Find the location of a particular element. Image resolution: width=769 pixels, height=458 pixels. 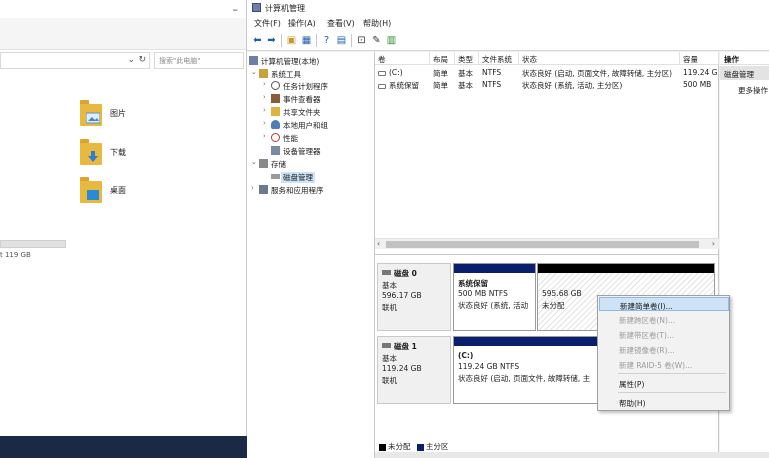

refresh-icon: ⊡ is located at coordinates (361, 40).